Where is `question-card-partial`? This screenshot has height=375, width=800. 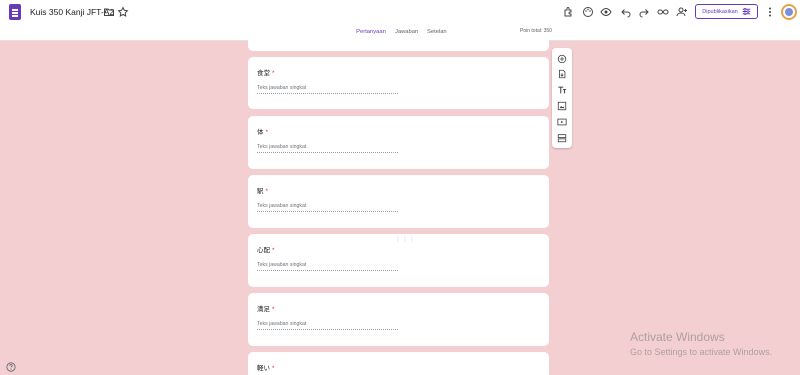 question-card-partial is located at coordinates (398, 43).